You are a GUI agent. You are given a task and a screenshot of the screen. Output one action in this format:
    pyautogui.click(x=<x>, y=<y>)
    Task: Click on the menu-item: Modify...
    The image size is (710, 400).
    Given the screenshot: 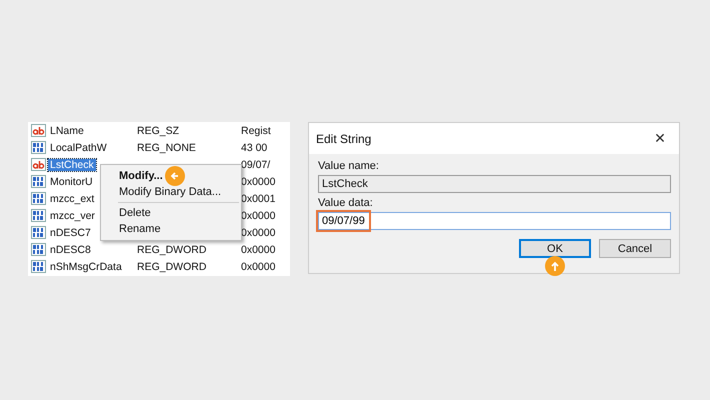 What is the action you would take?
    pyautogui.click(x=141, y=176)
    